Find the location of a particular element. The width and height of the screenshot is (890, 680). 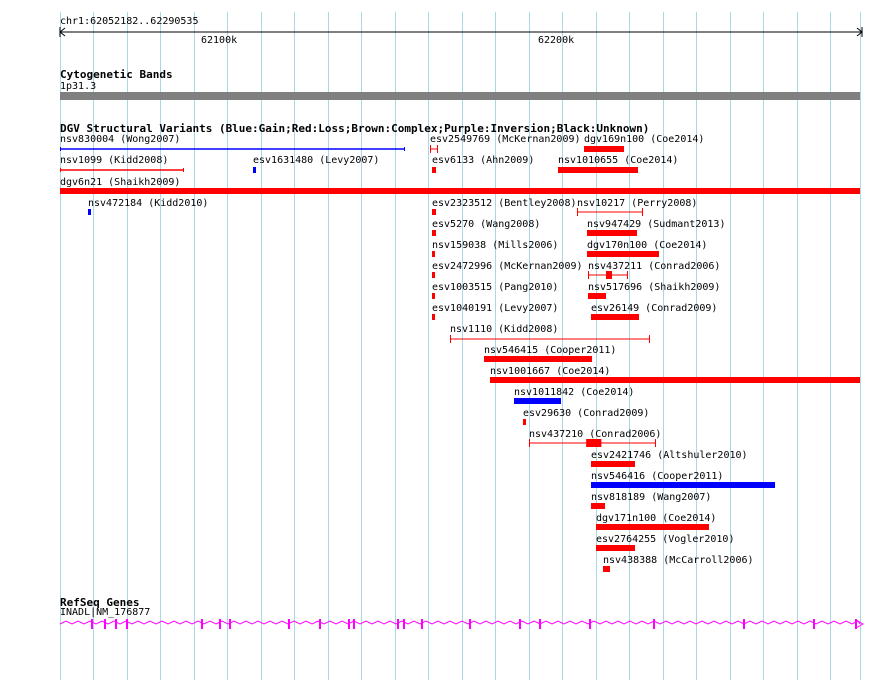

dgv-feature-label: nsv472184 (Kidd2010) is located at coordinates (148, 203).